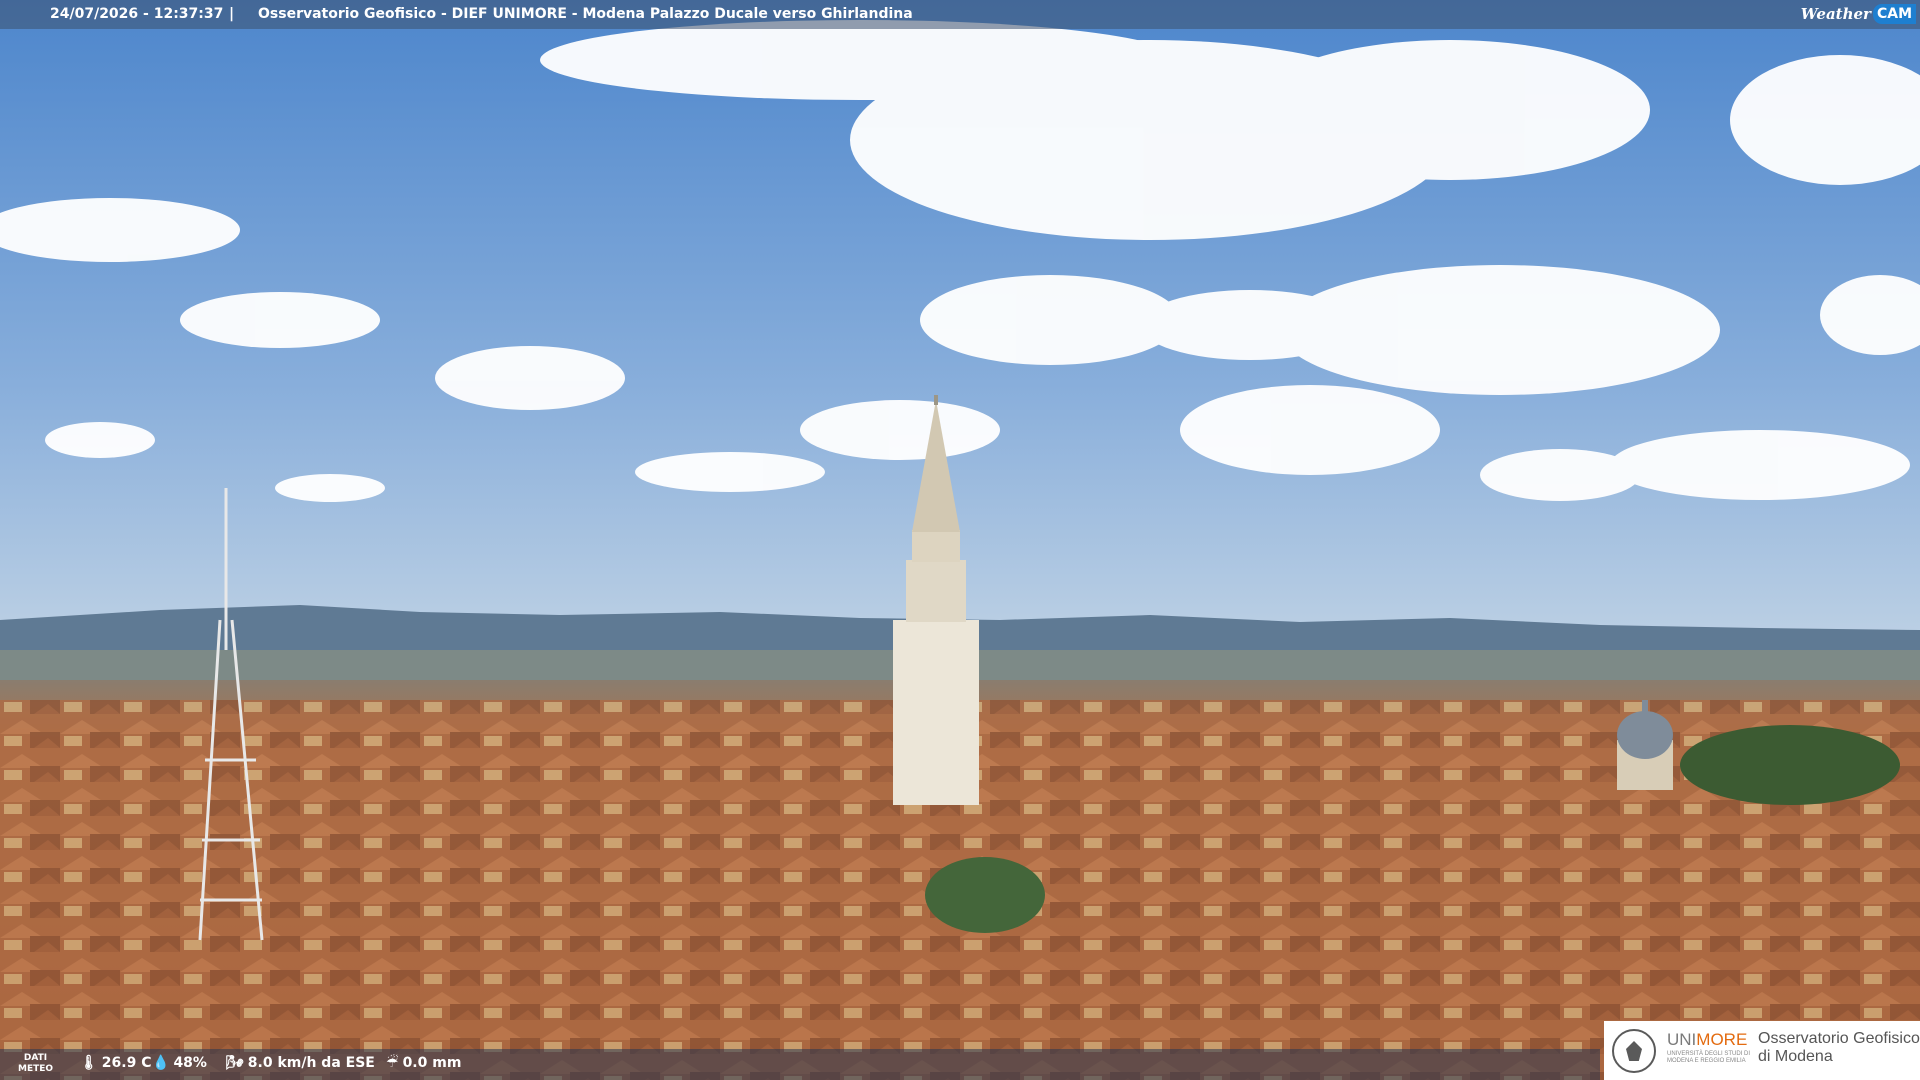 This screenshot has height=1080, width=1920. Describe the element at coordinates (936, 591) in the screenshot. I see `tower-belfry` at that location.